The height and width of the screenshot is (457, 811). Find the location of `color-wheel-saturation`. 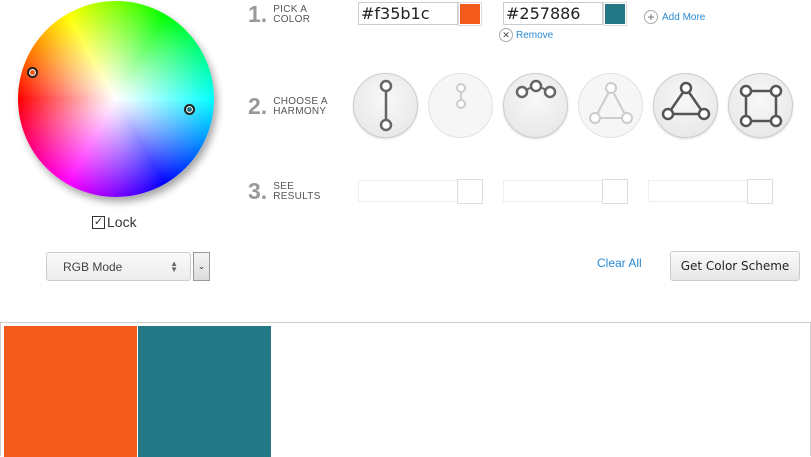

color-wheel-saturation is located at coordinates (116, 99).